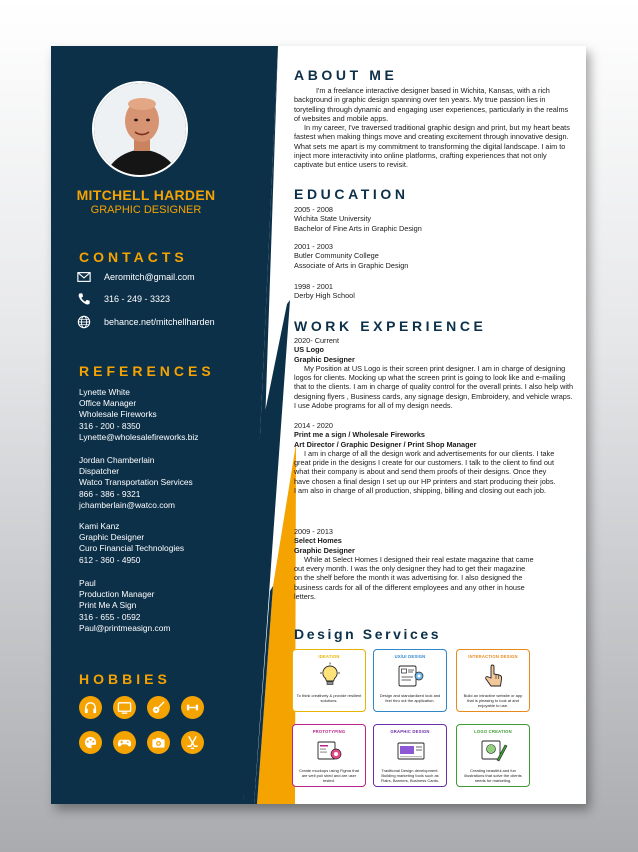  I want to click on reference-phone: 316 - 200 - 8350, so click(110, 425).